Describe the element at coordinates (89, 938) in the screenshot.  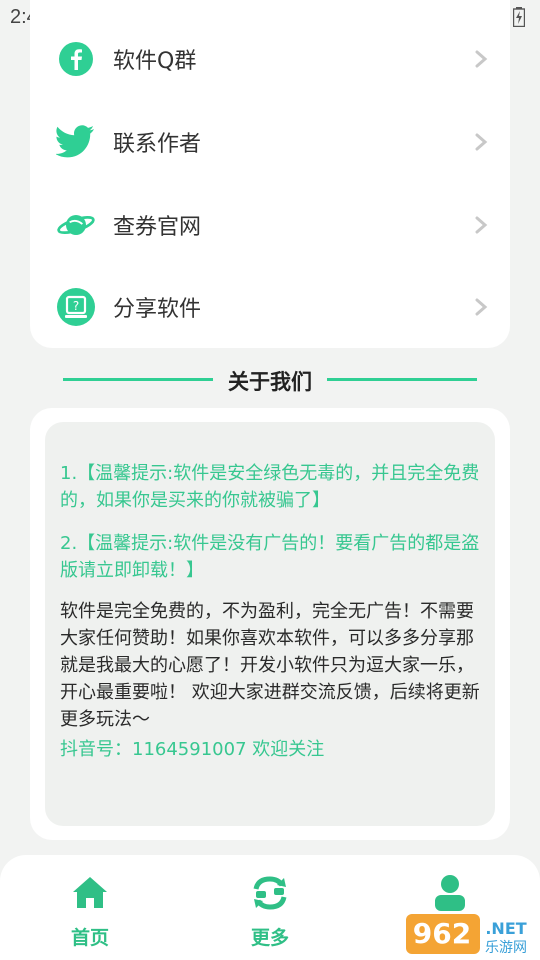
I see `nav-label: 首页` at that location.